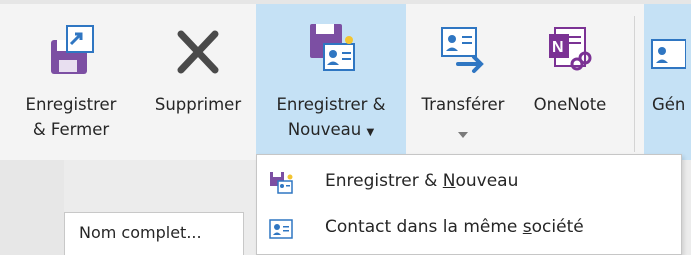  Describe the element at coordinates (332, 47) in the screenshot. I see `save-new-contact-icon` at that location.